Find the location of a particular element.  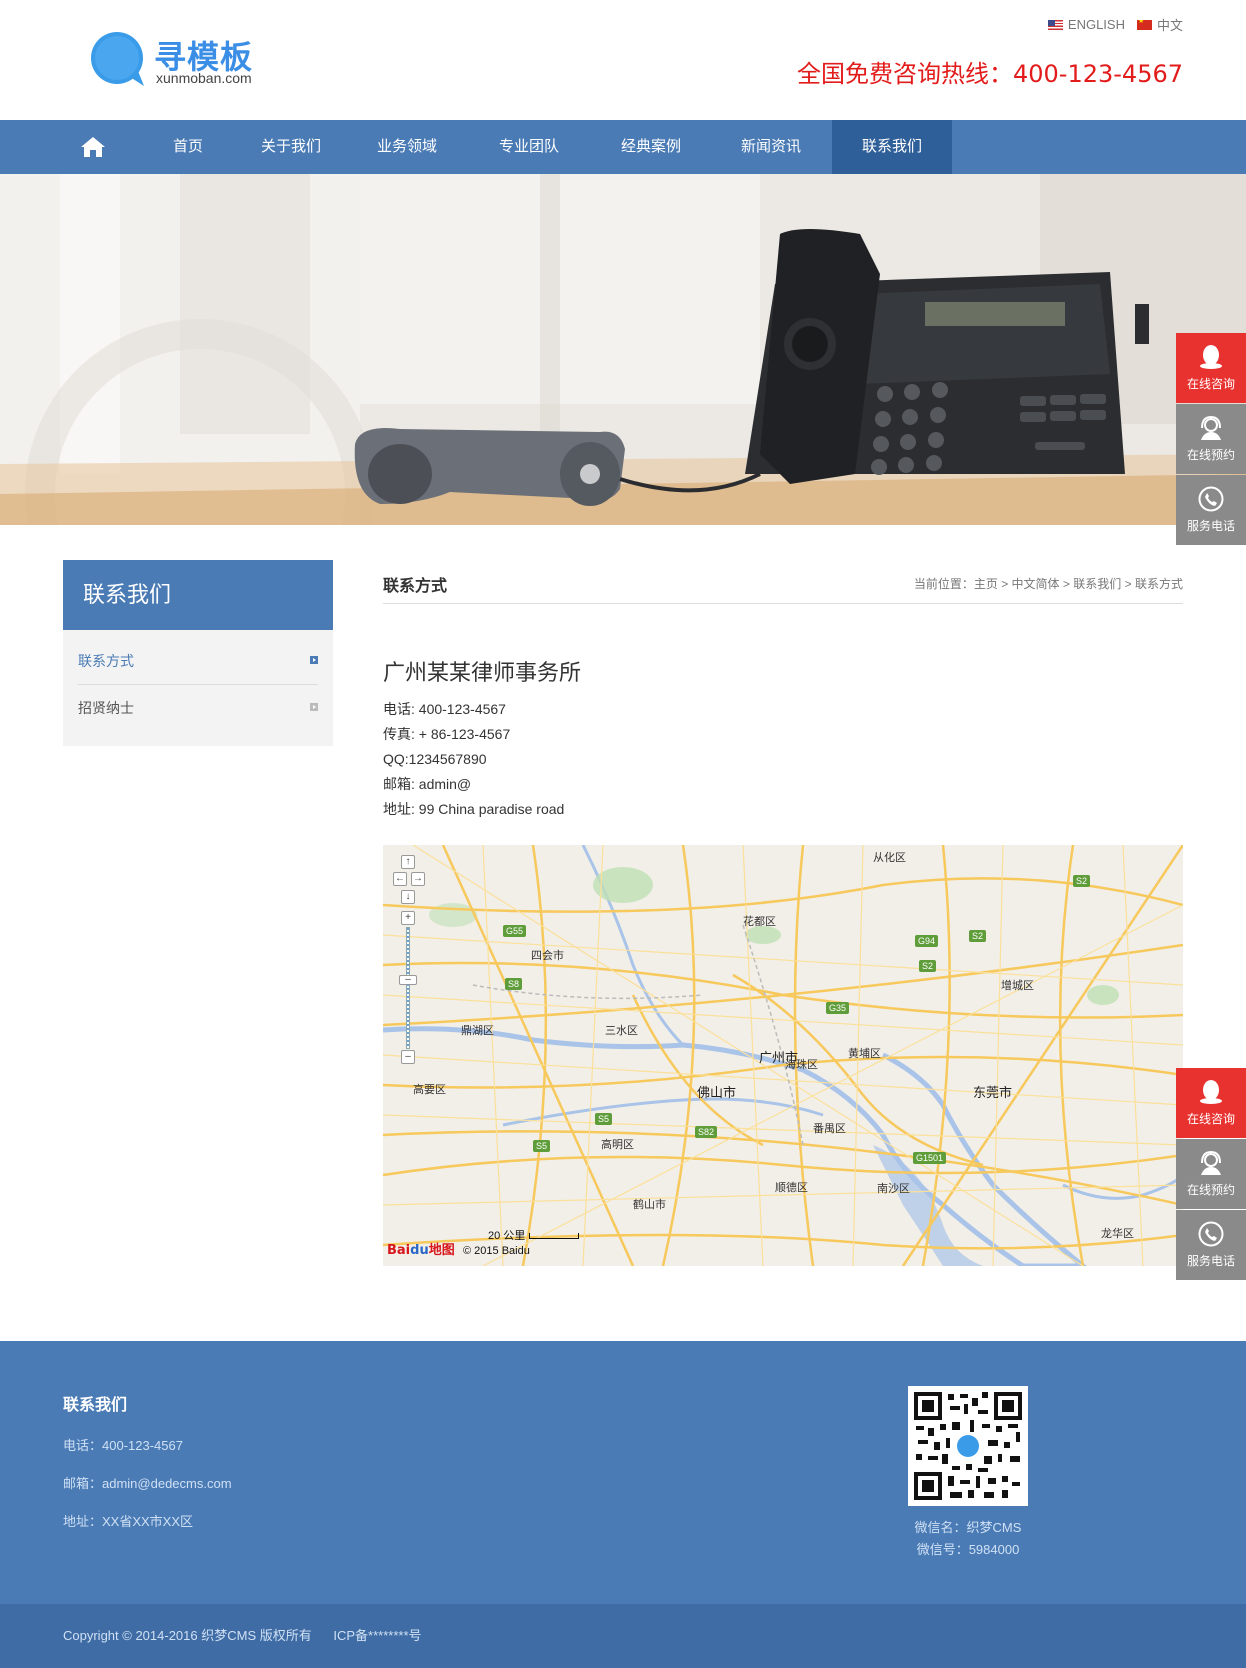

online-consult-label: 在线咨询 is located at coordinates (1210, 384).